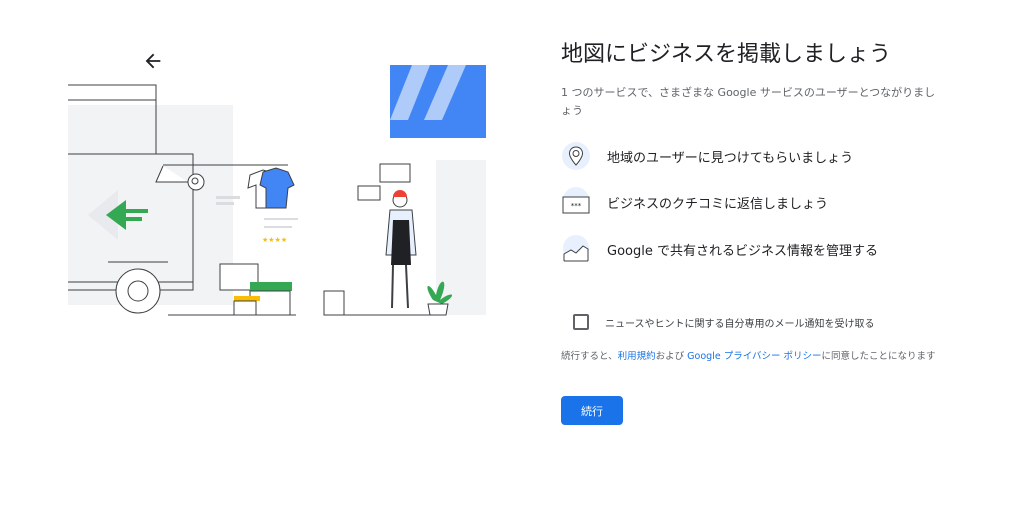 The width and height of the screenshot is (1024, 525). Describe the element at coordinates (754, 356) in the screenshot. I see `privacy-policy-link: Google プライバシー ポリシー` at that location.